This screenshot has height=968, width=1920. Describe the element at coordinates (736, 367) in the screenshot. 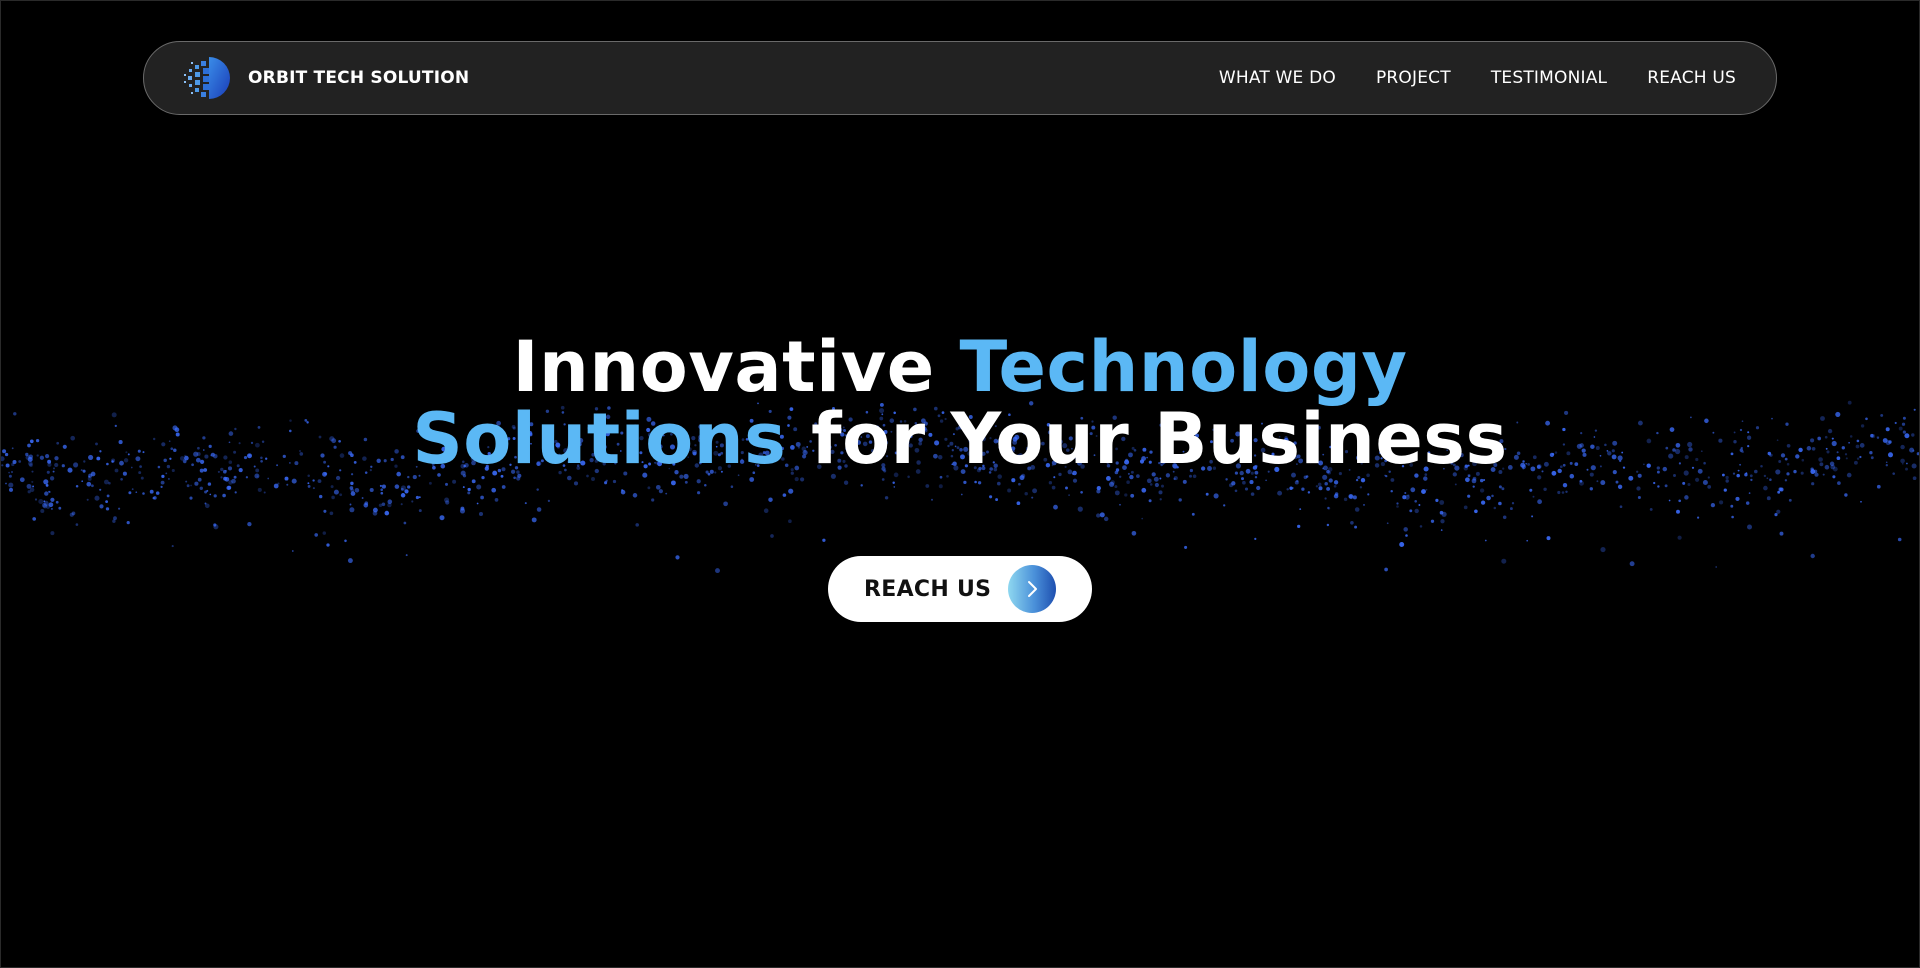

I see `hero-title-part1: Innovative` at that location.